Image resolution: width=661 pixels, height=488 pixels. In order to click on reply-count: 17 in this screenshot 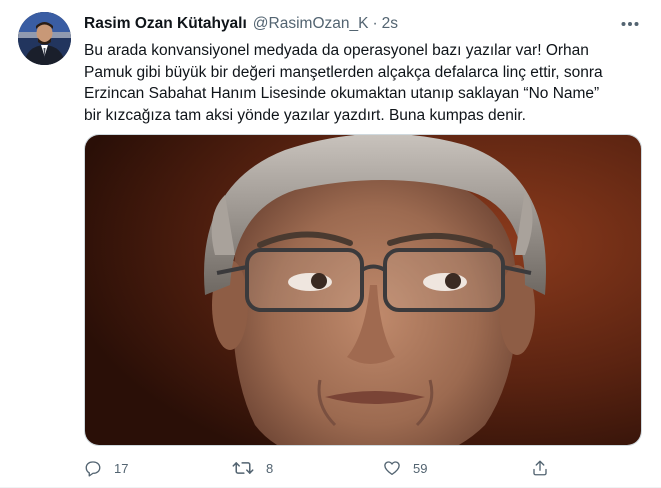, I will do `click(121, 468)`.